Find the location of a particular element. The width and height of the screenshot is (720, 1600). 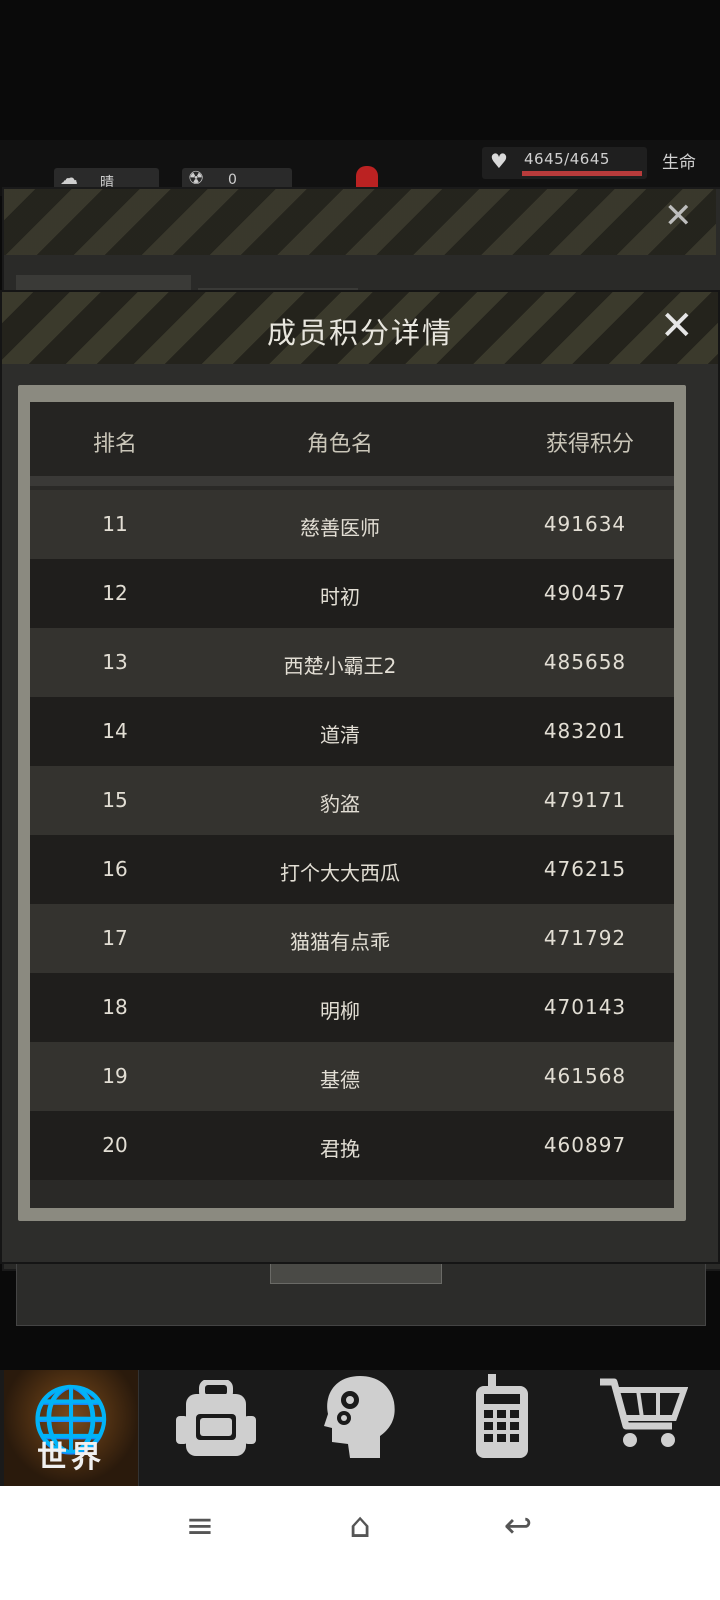

cell-name: 猫猫有点乖 is located at coordinates (340, 942).